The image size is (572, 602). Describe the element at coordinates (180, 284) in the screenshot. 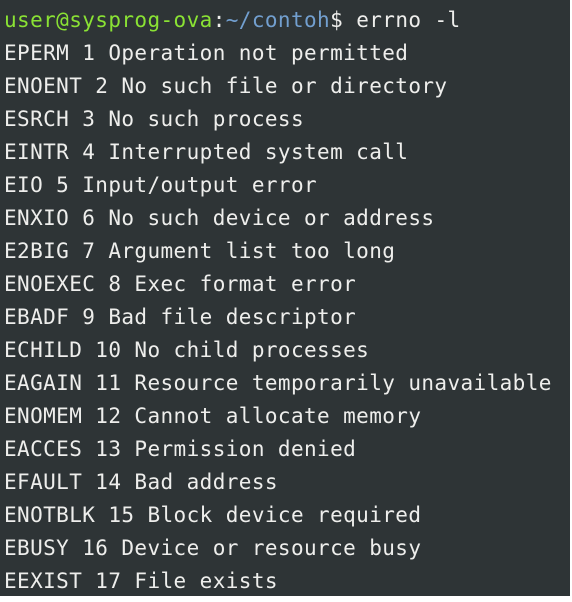

I see `output-line: ENOEXEC 8 Exec format error` at that location.